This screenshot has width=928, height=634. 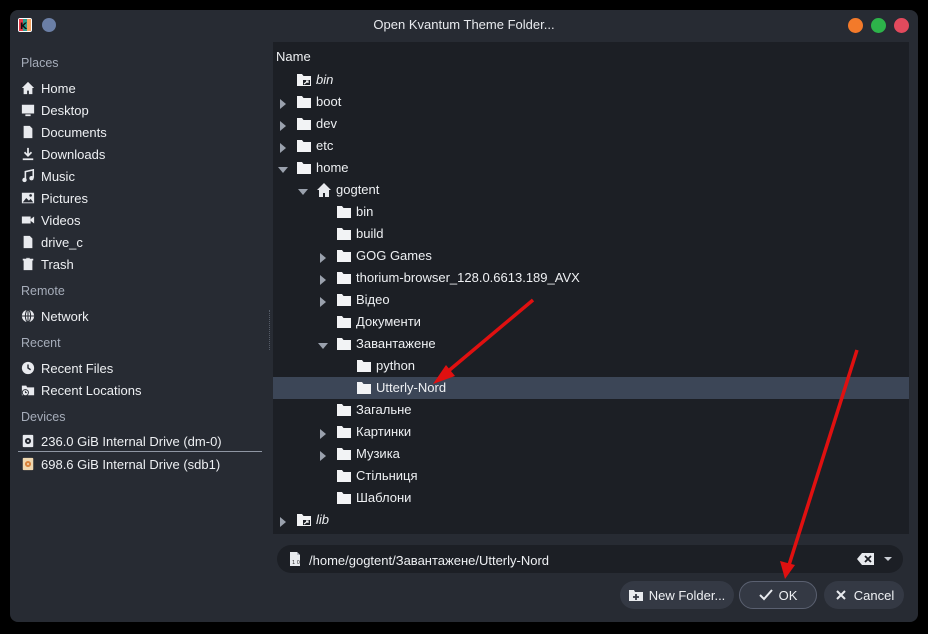 I want to click on tree-row: Завантажене, so click(x=591, y=344).